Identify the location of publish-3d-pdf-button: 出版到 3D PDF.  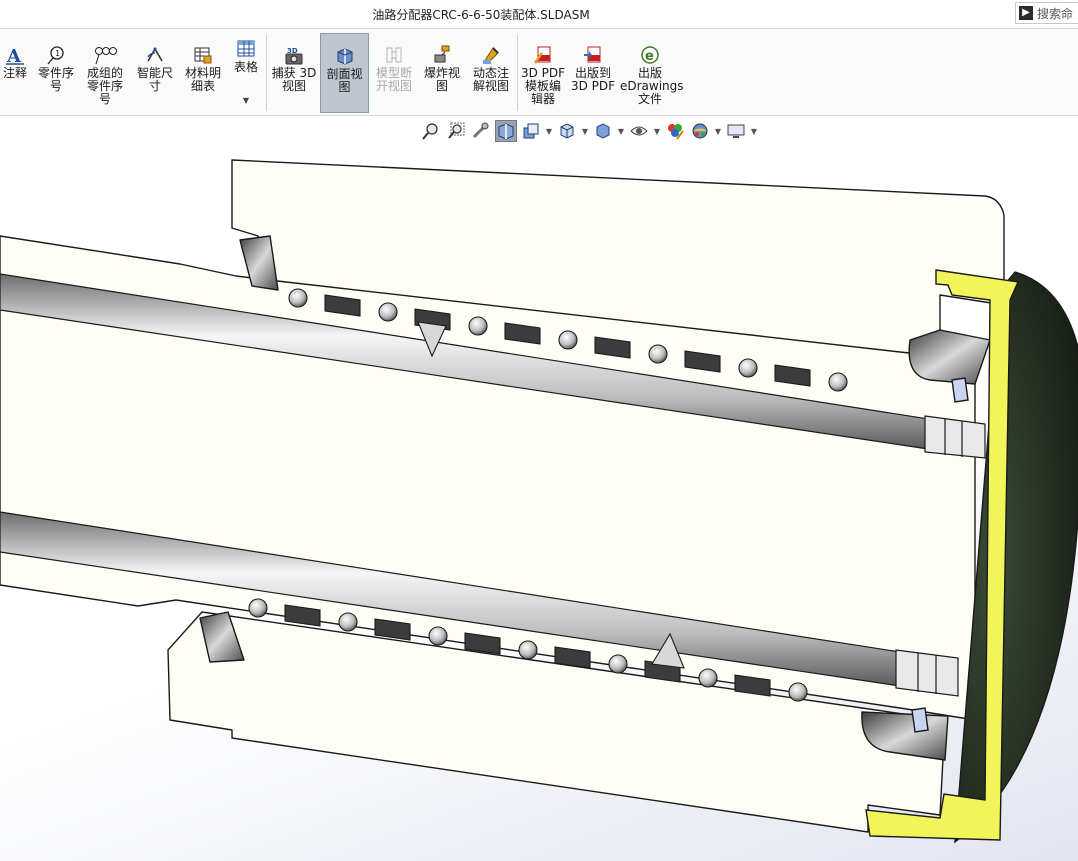
(593, 73).